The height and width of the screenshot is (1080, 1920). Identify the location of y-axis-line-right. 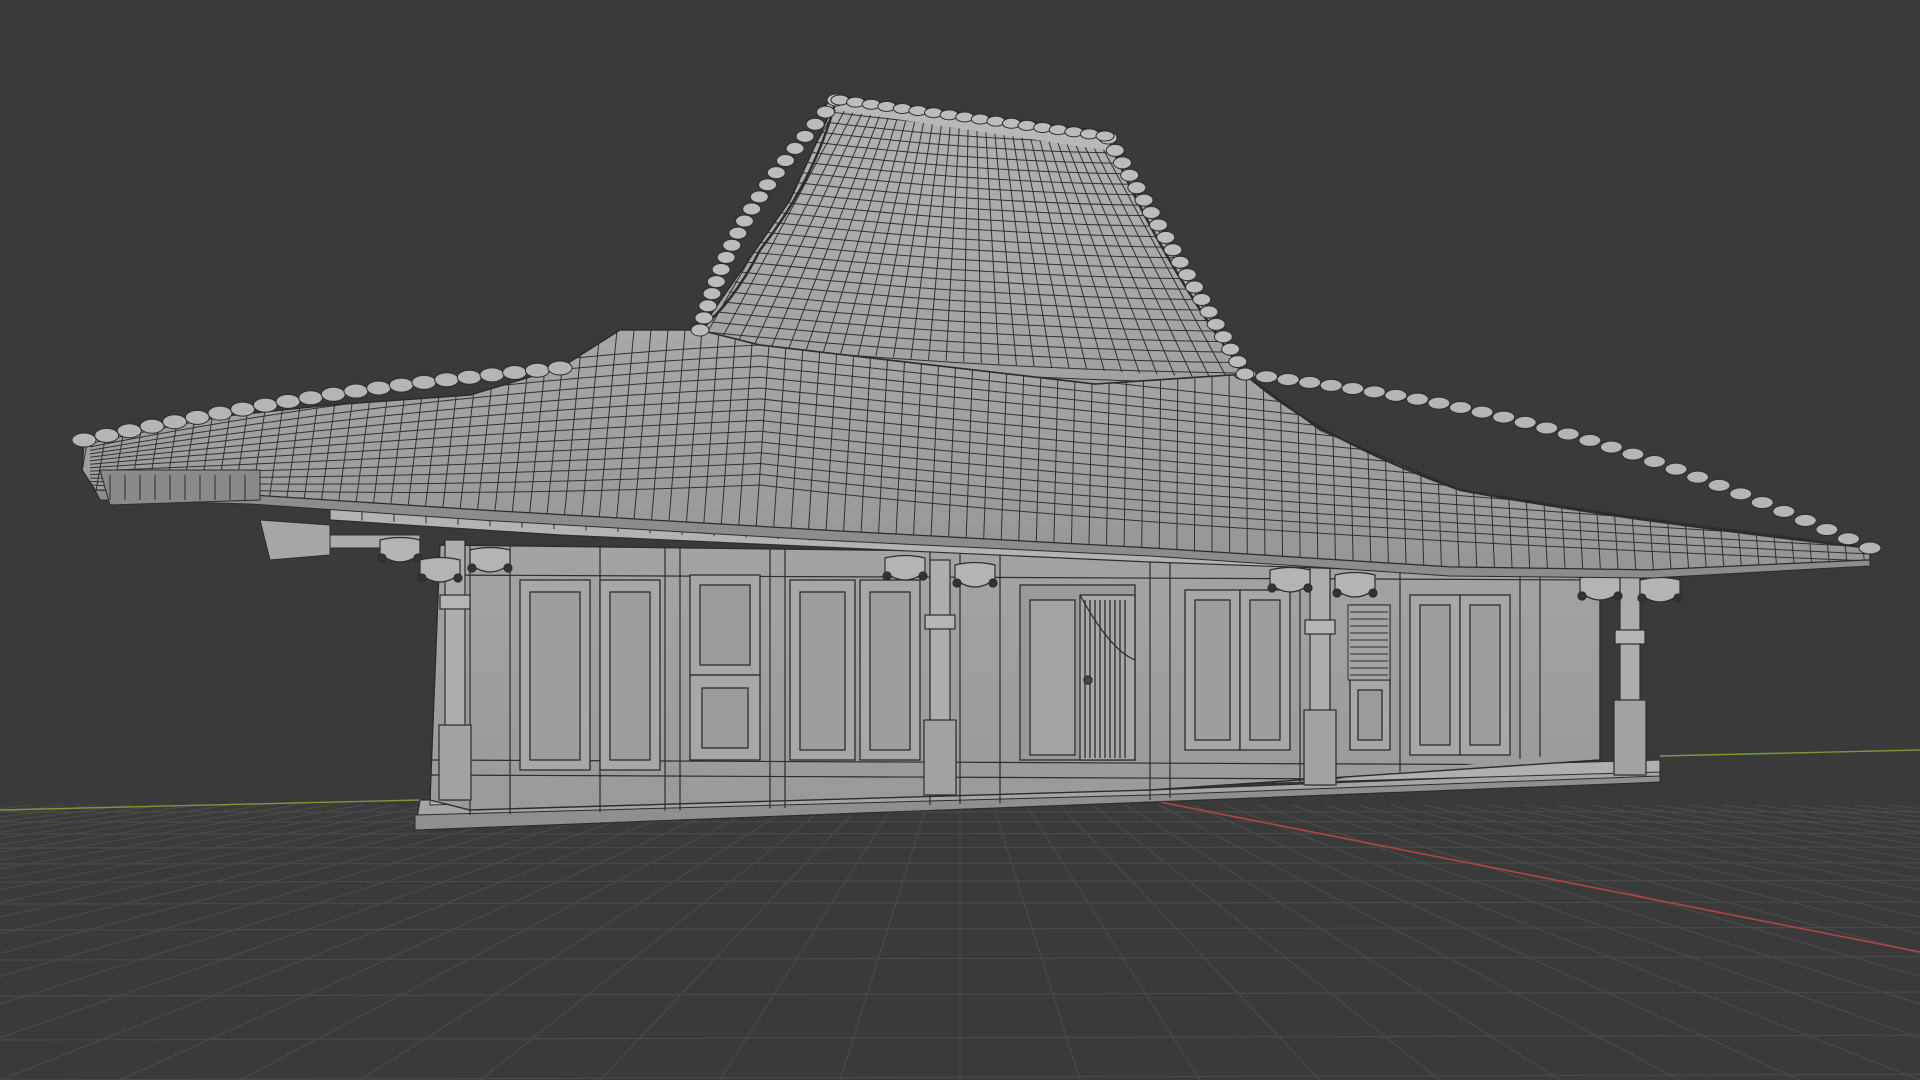
(1789, 753).